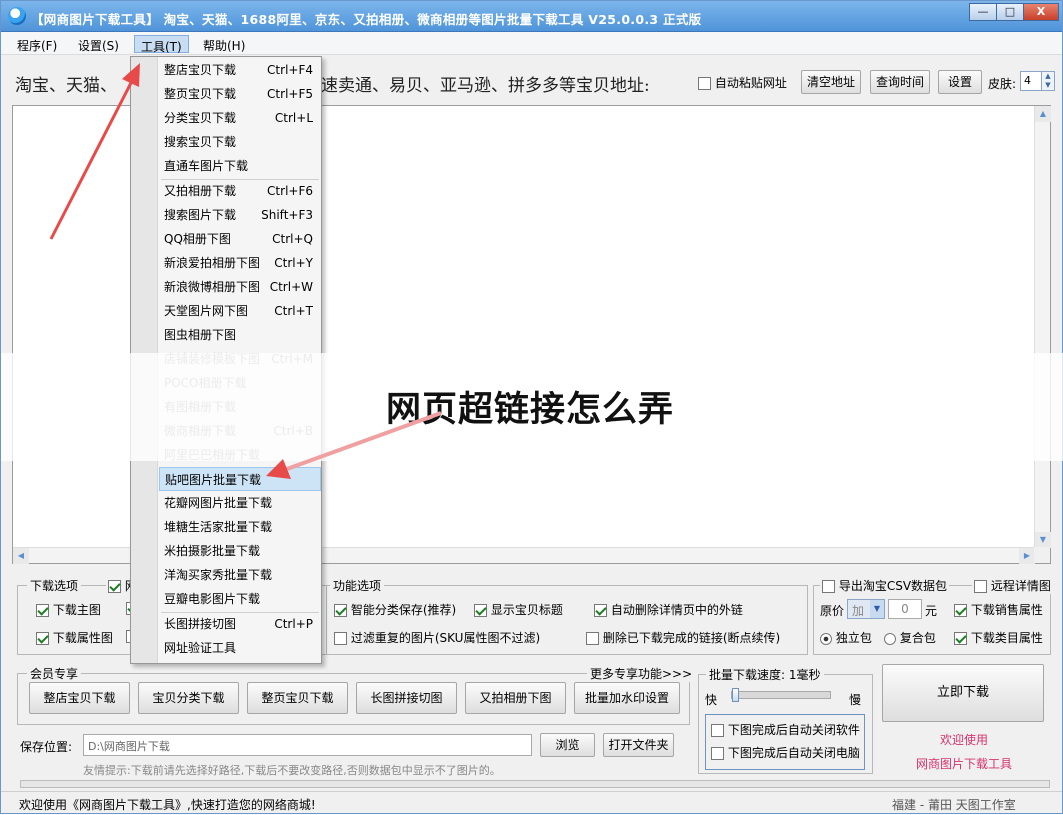 The image size is (1063, 815). I want to click on arrow-to-tieba-item-icon, so click(354, 445).